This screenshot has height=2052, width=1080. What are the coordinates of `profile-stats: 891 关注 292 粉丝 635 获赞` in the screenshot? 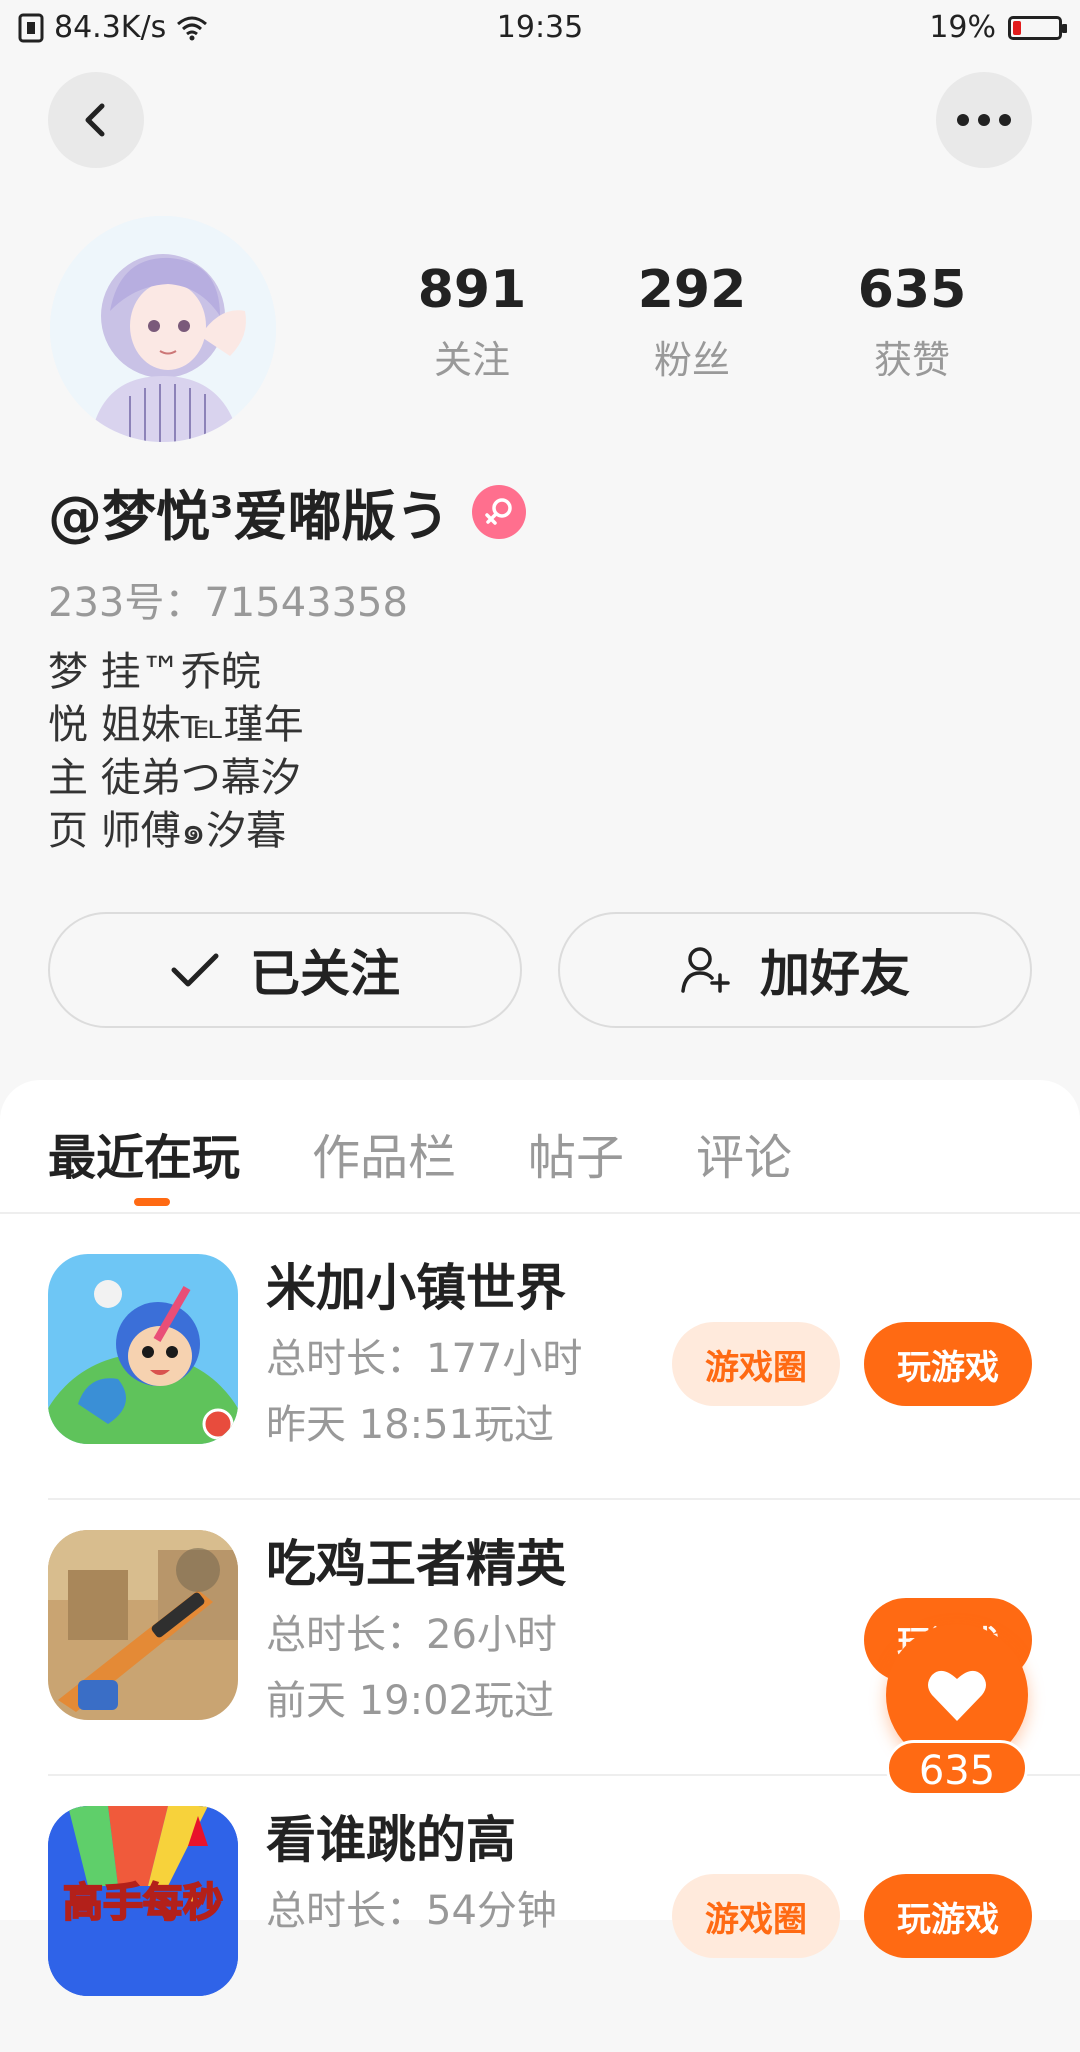 It's located at (692, 322).